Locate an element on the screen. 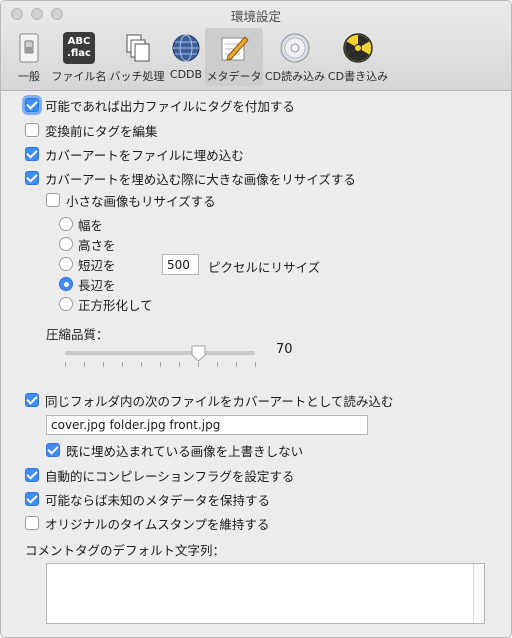 This screenshot has height=638, width=512. keep-timestamp-label: オリジナルのタイムスタンプを維持する is located at coordinates (157, 524).